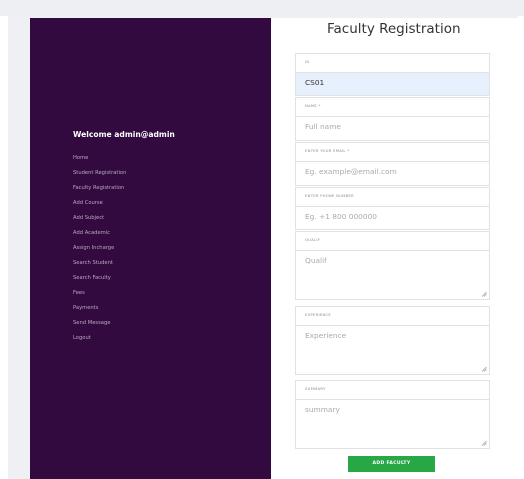 The width and height of the screenshot is (524, 479). I want to click on welcome-message: Welcome admin@admin, so click(124, 134).